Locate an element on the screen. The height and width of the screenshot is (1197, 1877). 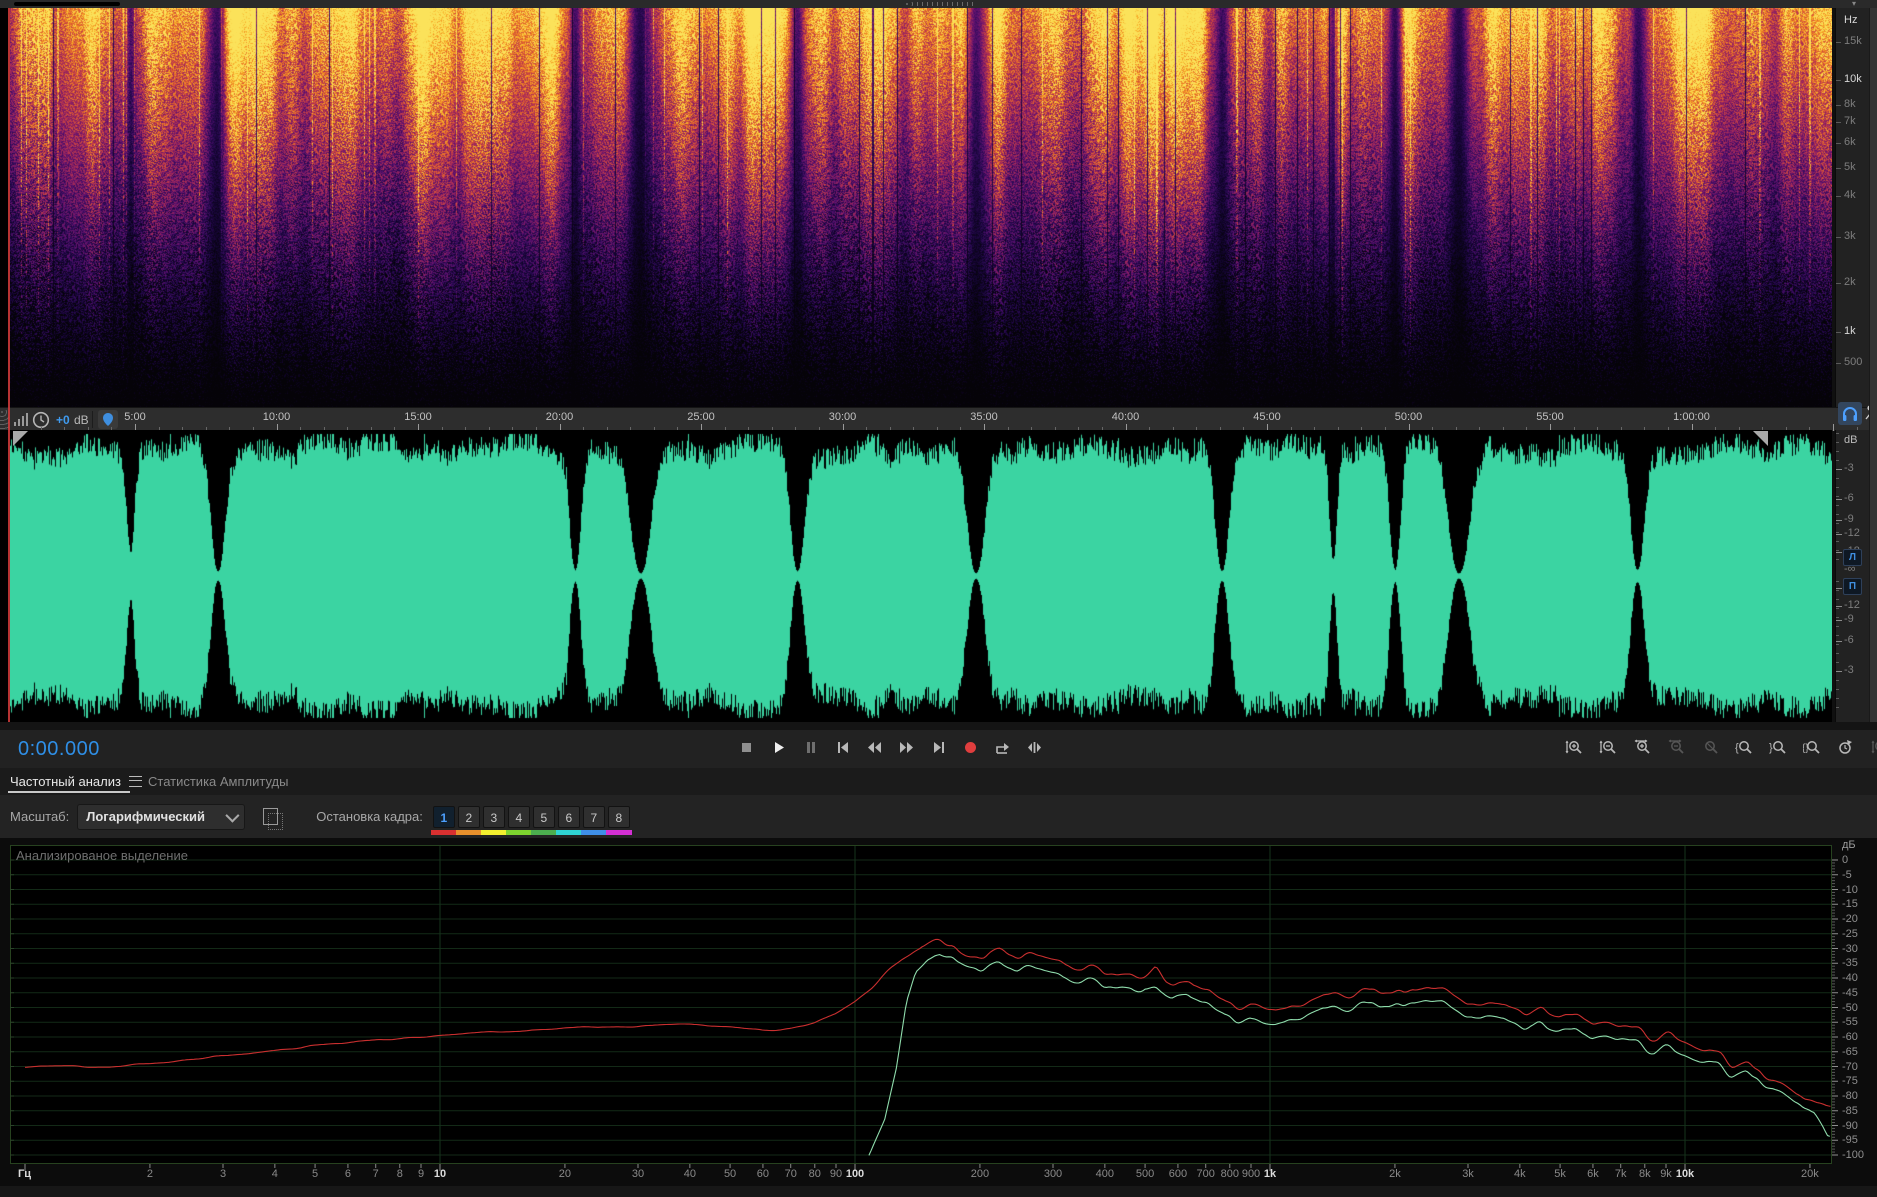
timeline-label: 40:00 is located at coordinates (1125, 417).